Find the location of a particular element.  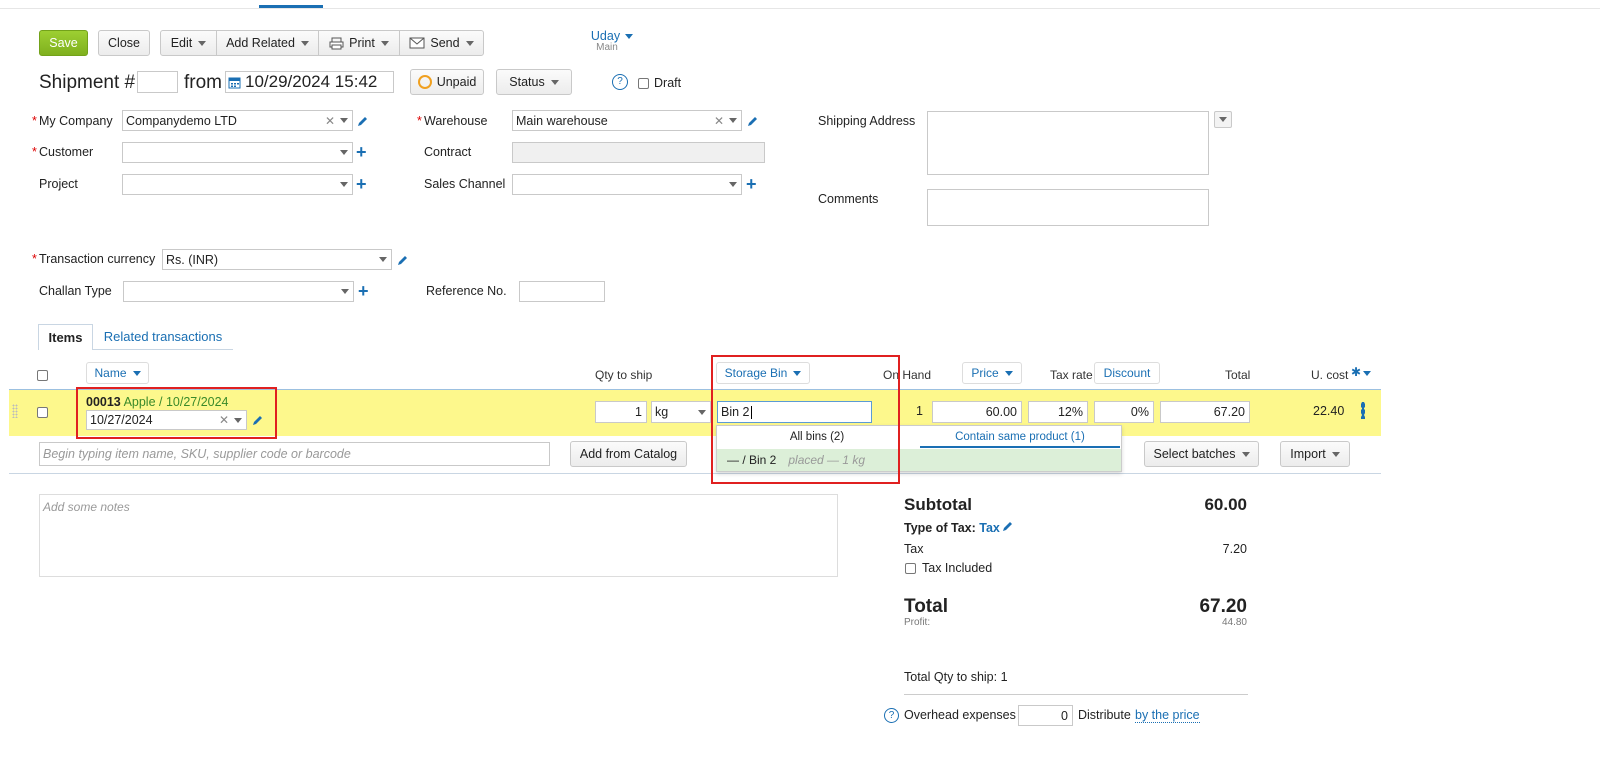

tax-type-row: Type of Tax: Tax is located at coordinates (952, 528).